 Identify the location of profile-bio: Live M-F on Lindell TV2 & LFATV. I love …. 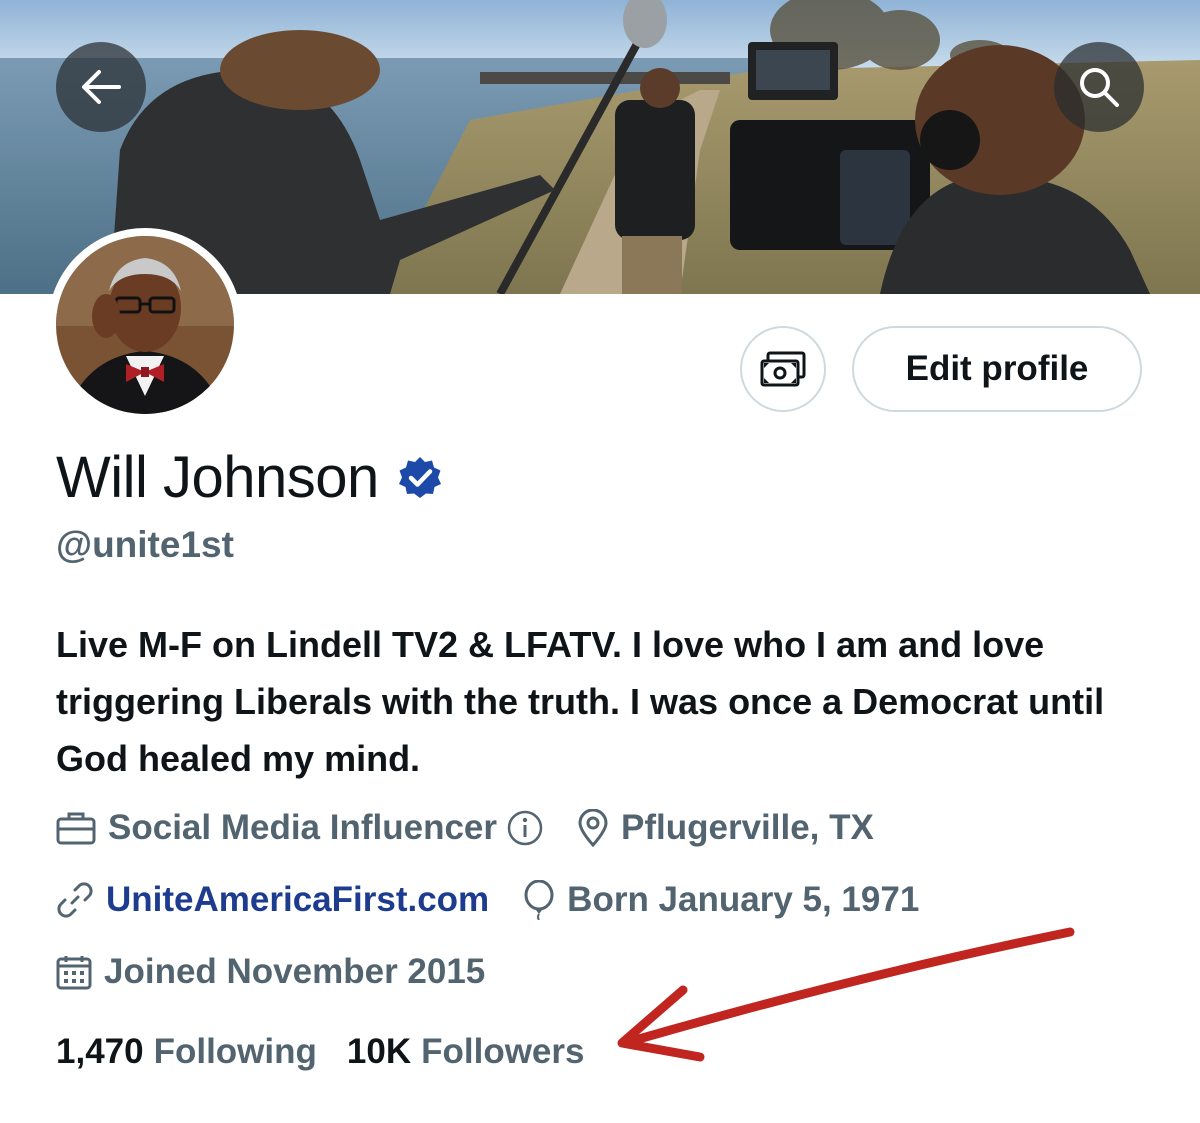
(580, 701).